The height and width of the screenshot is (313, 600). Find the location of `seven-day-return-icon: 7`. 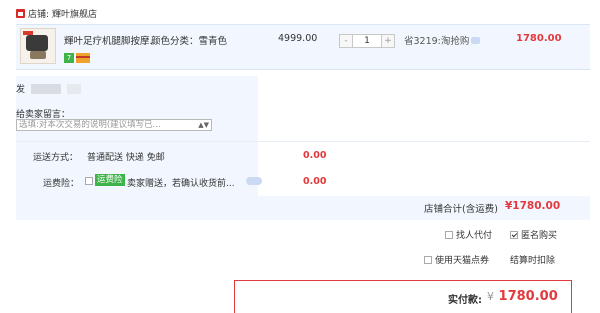

seven-day-return-icon: 7 is located at coordinates (69, 58).